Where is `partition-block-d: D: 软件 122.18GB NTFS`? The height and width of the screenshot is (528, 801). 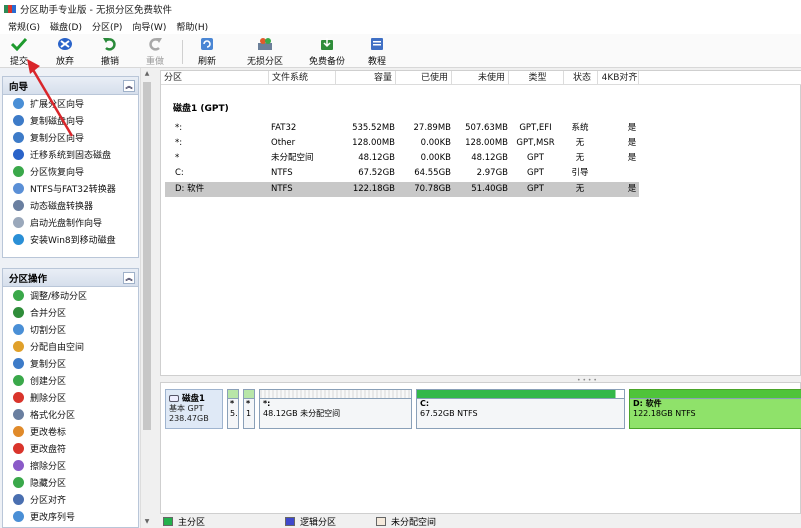 partition-block-d: D: 软件 122.18GB NTFS is located at coordinates (715, 409).